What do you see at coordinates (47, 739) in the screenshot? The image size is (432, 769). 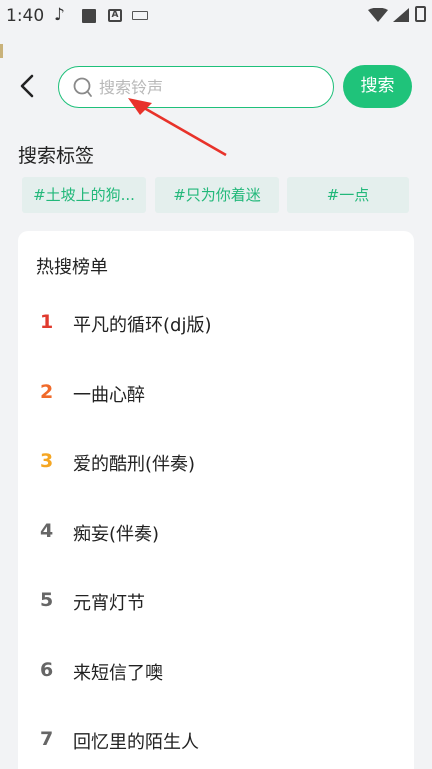 I see `rank-number: 7` at bounding box center [47, 739].